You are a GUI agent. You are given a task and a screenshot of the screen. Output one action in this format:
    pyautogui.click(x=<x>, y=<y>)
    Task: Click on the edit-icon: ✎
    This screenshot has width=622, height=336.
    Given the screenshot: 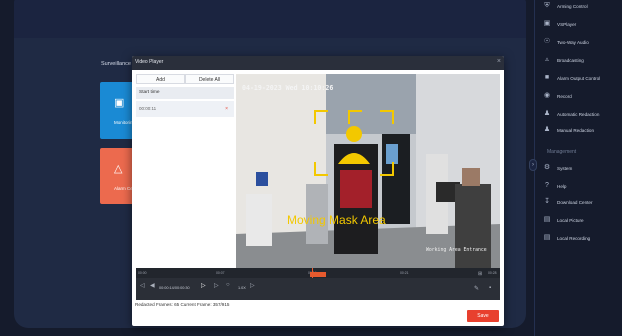 What is the action you would take?
    pyautogui.click(x=476, y=288)
    